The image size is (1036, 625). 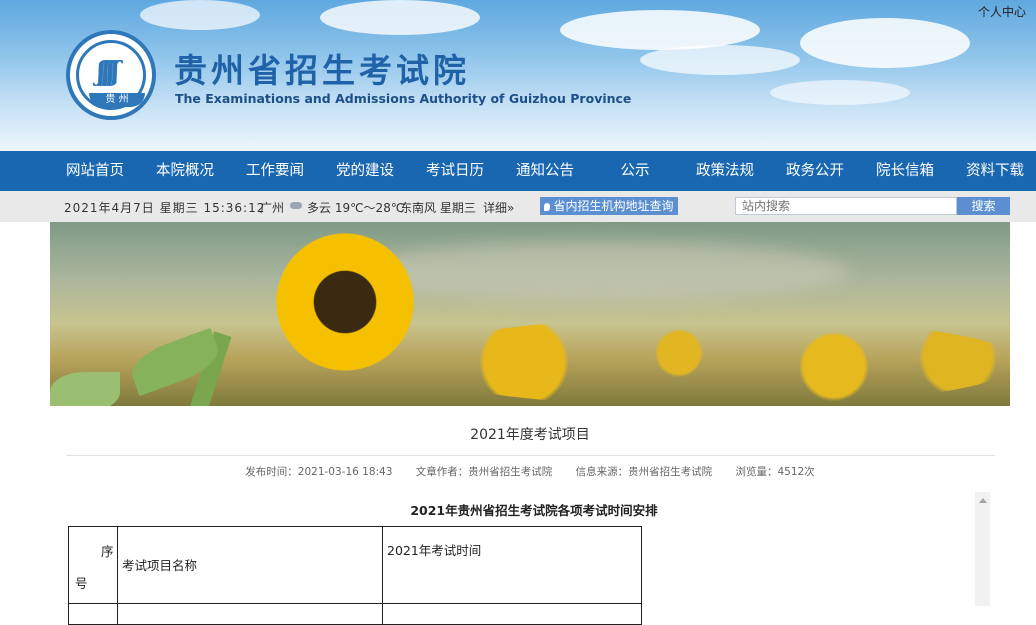 What do you see at coordinates (644, 472) in the screenshot?
I see `article-source: 信息来源：贵州省招生考试院` at bounding box center [644, 472].